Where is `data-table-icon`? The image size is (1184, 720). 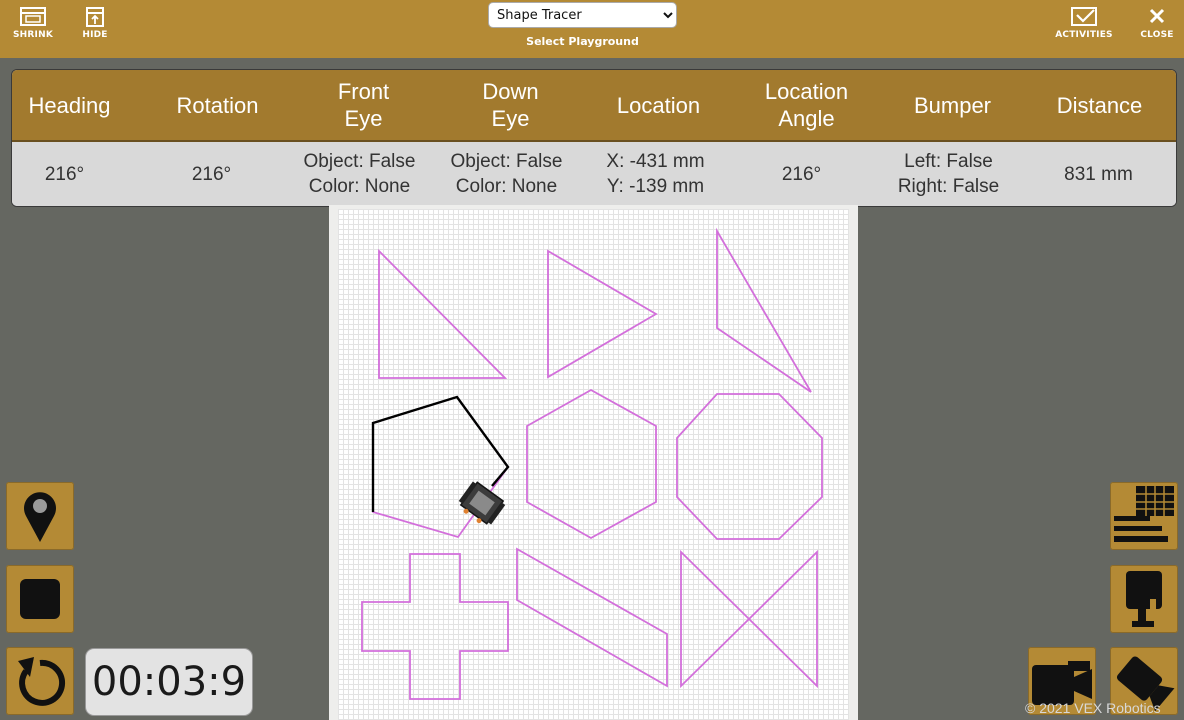 data-table-icon is located at coordinates (1144, 514).